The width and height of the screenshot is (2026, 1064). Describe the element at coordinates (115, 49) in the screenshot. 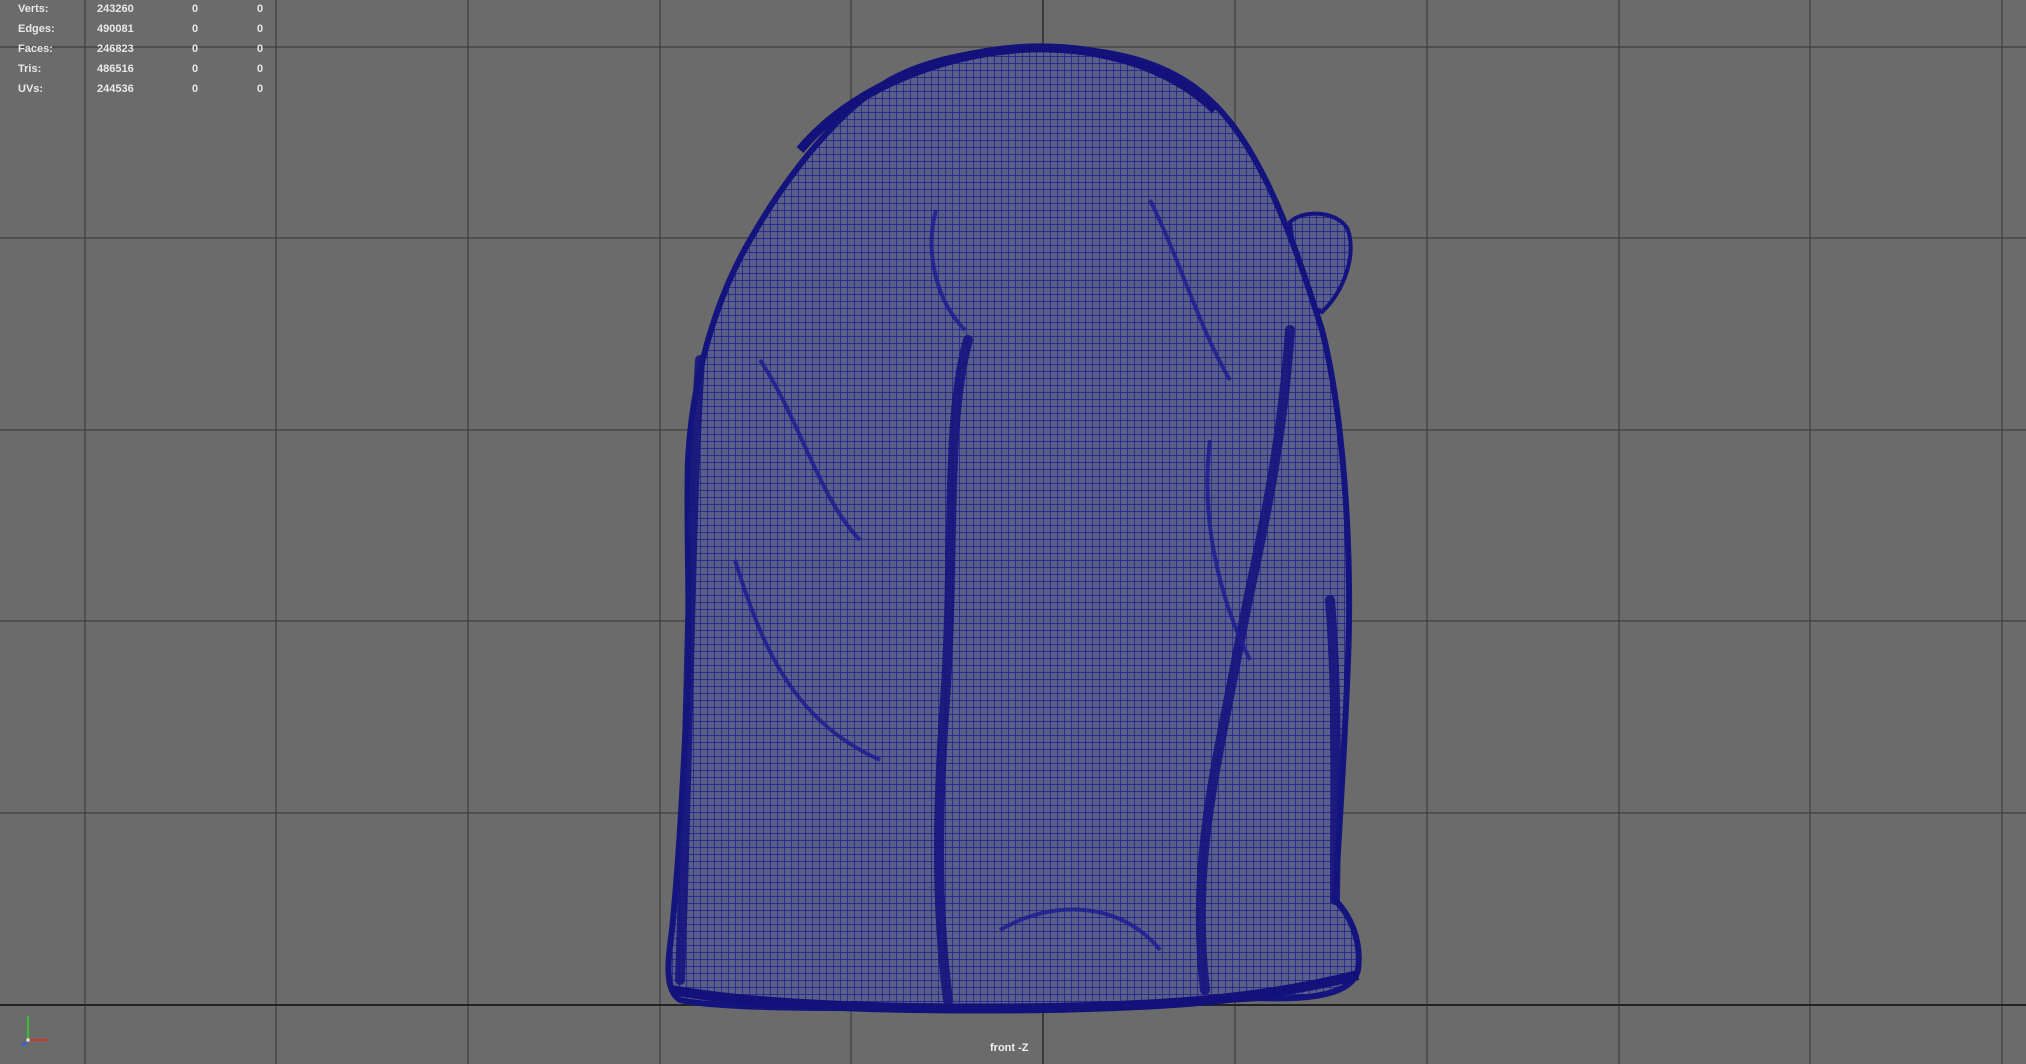

I see `hud-total: 246823` at that location.